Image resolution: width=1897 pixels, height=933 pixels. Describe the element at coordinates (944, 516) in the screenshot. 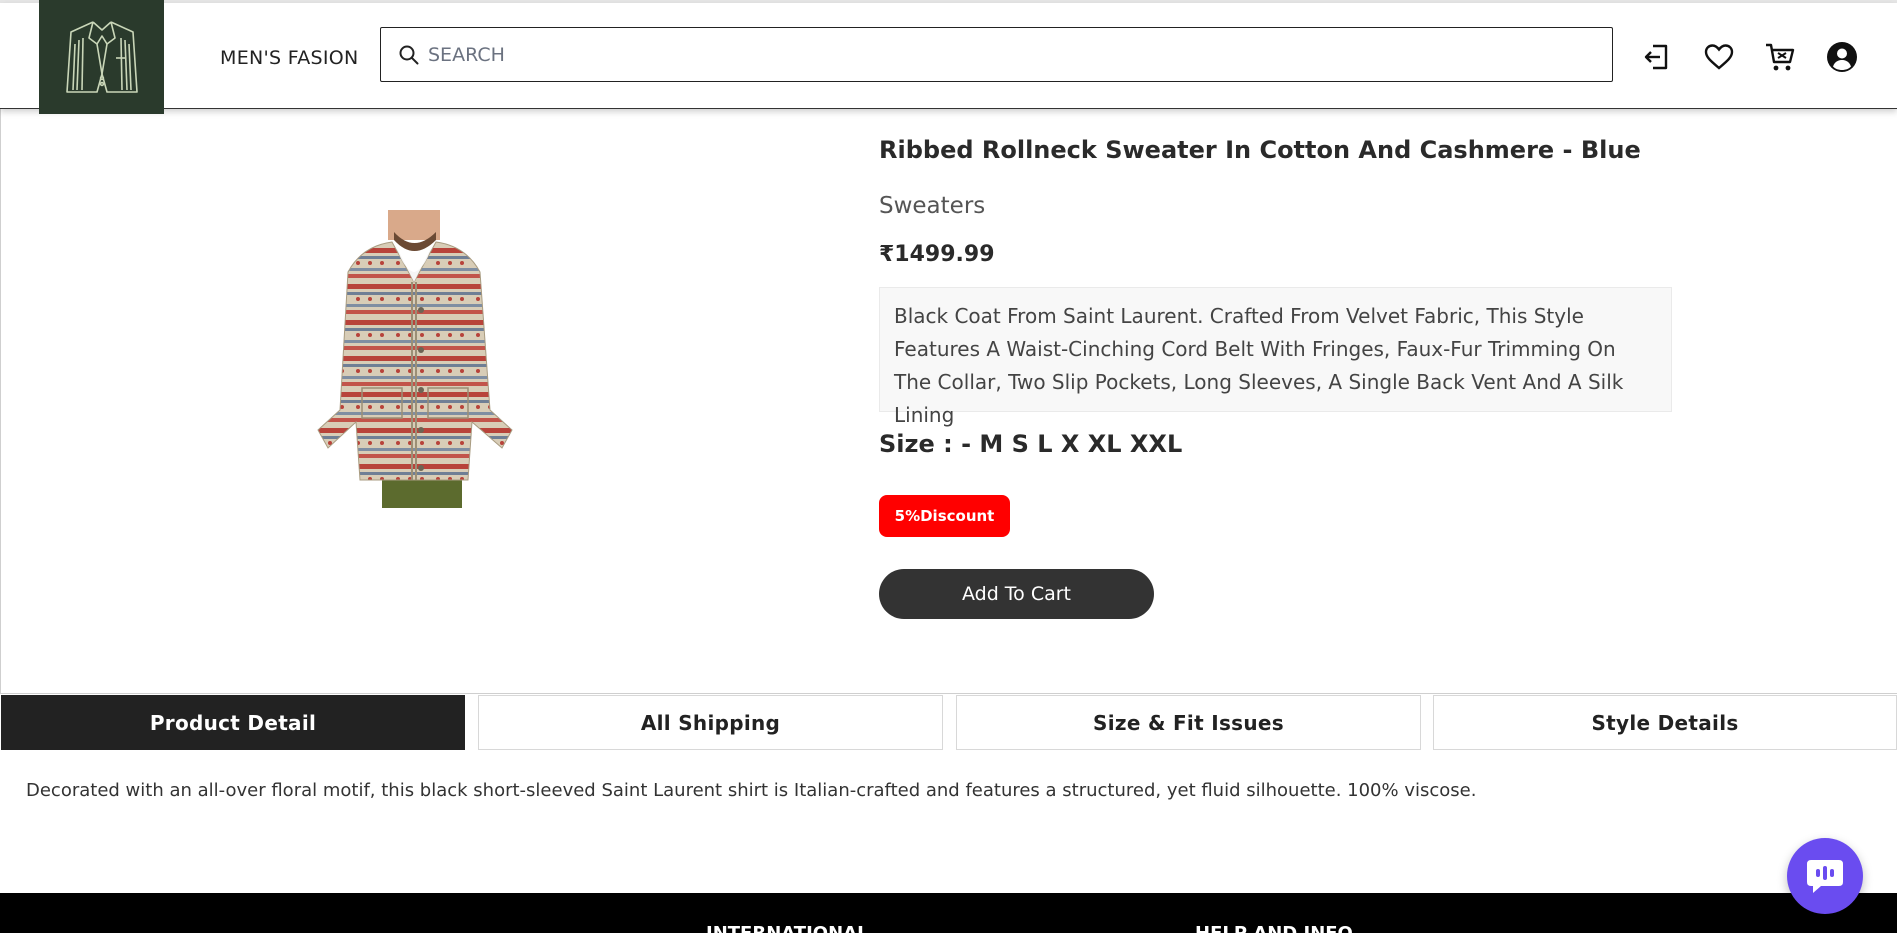

I see `discount-badge: 5%Discount` at that location.